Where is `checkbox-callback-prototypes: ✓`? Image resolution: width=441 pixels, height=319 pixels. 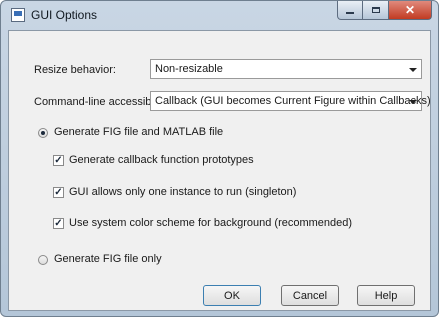
checkbox-callback-prototypes: ✓ is located at coordinates (58, 160).